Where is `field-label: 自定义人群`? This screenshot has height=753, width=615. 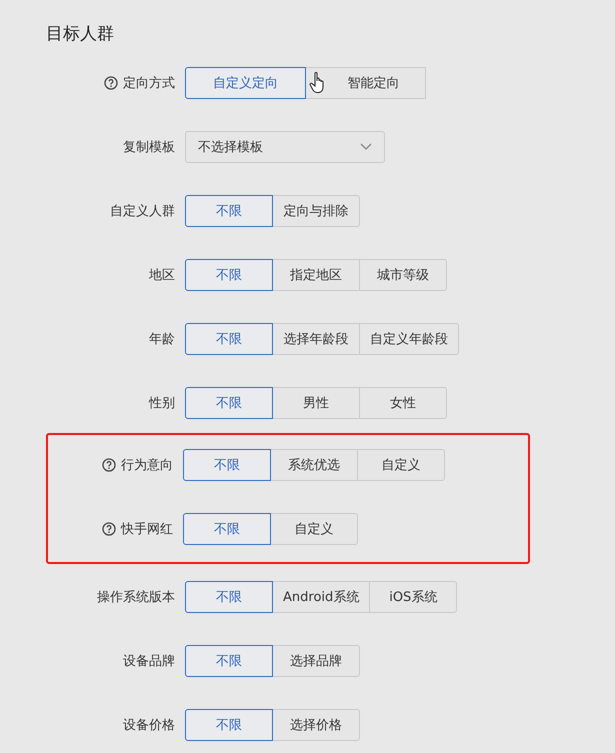
field-label: 自定义人群 is located at coordinates (142, 211).